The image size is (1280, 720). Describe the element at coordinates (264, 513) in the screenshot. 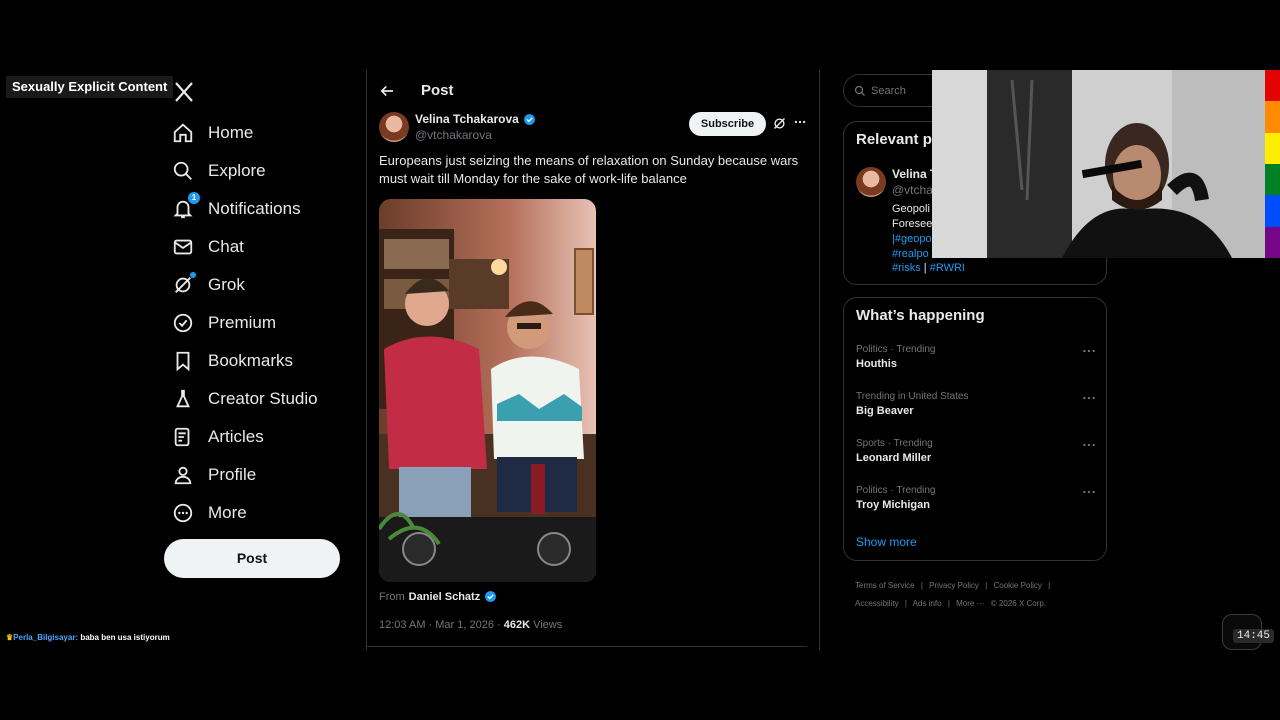

I see `nav-more: More` at that location.